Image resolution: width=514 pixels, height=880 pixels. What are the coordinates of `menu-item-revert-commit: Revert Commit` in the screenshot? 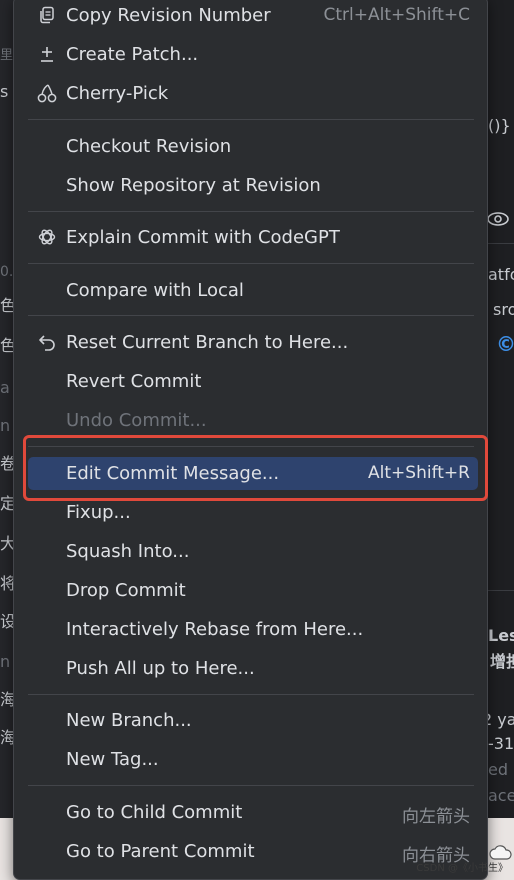 It's located at (253, 381).